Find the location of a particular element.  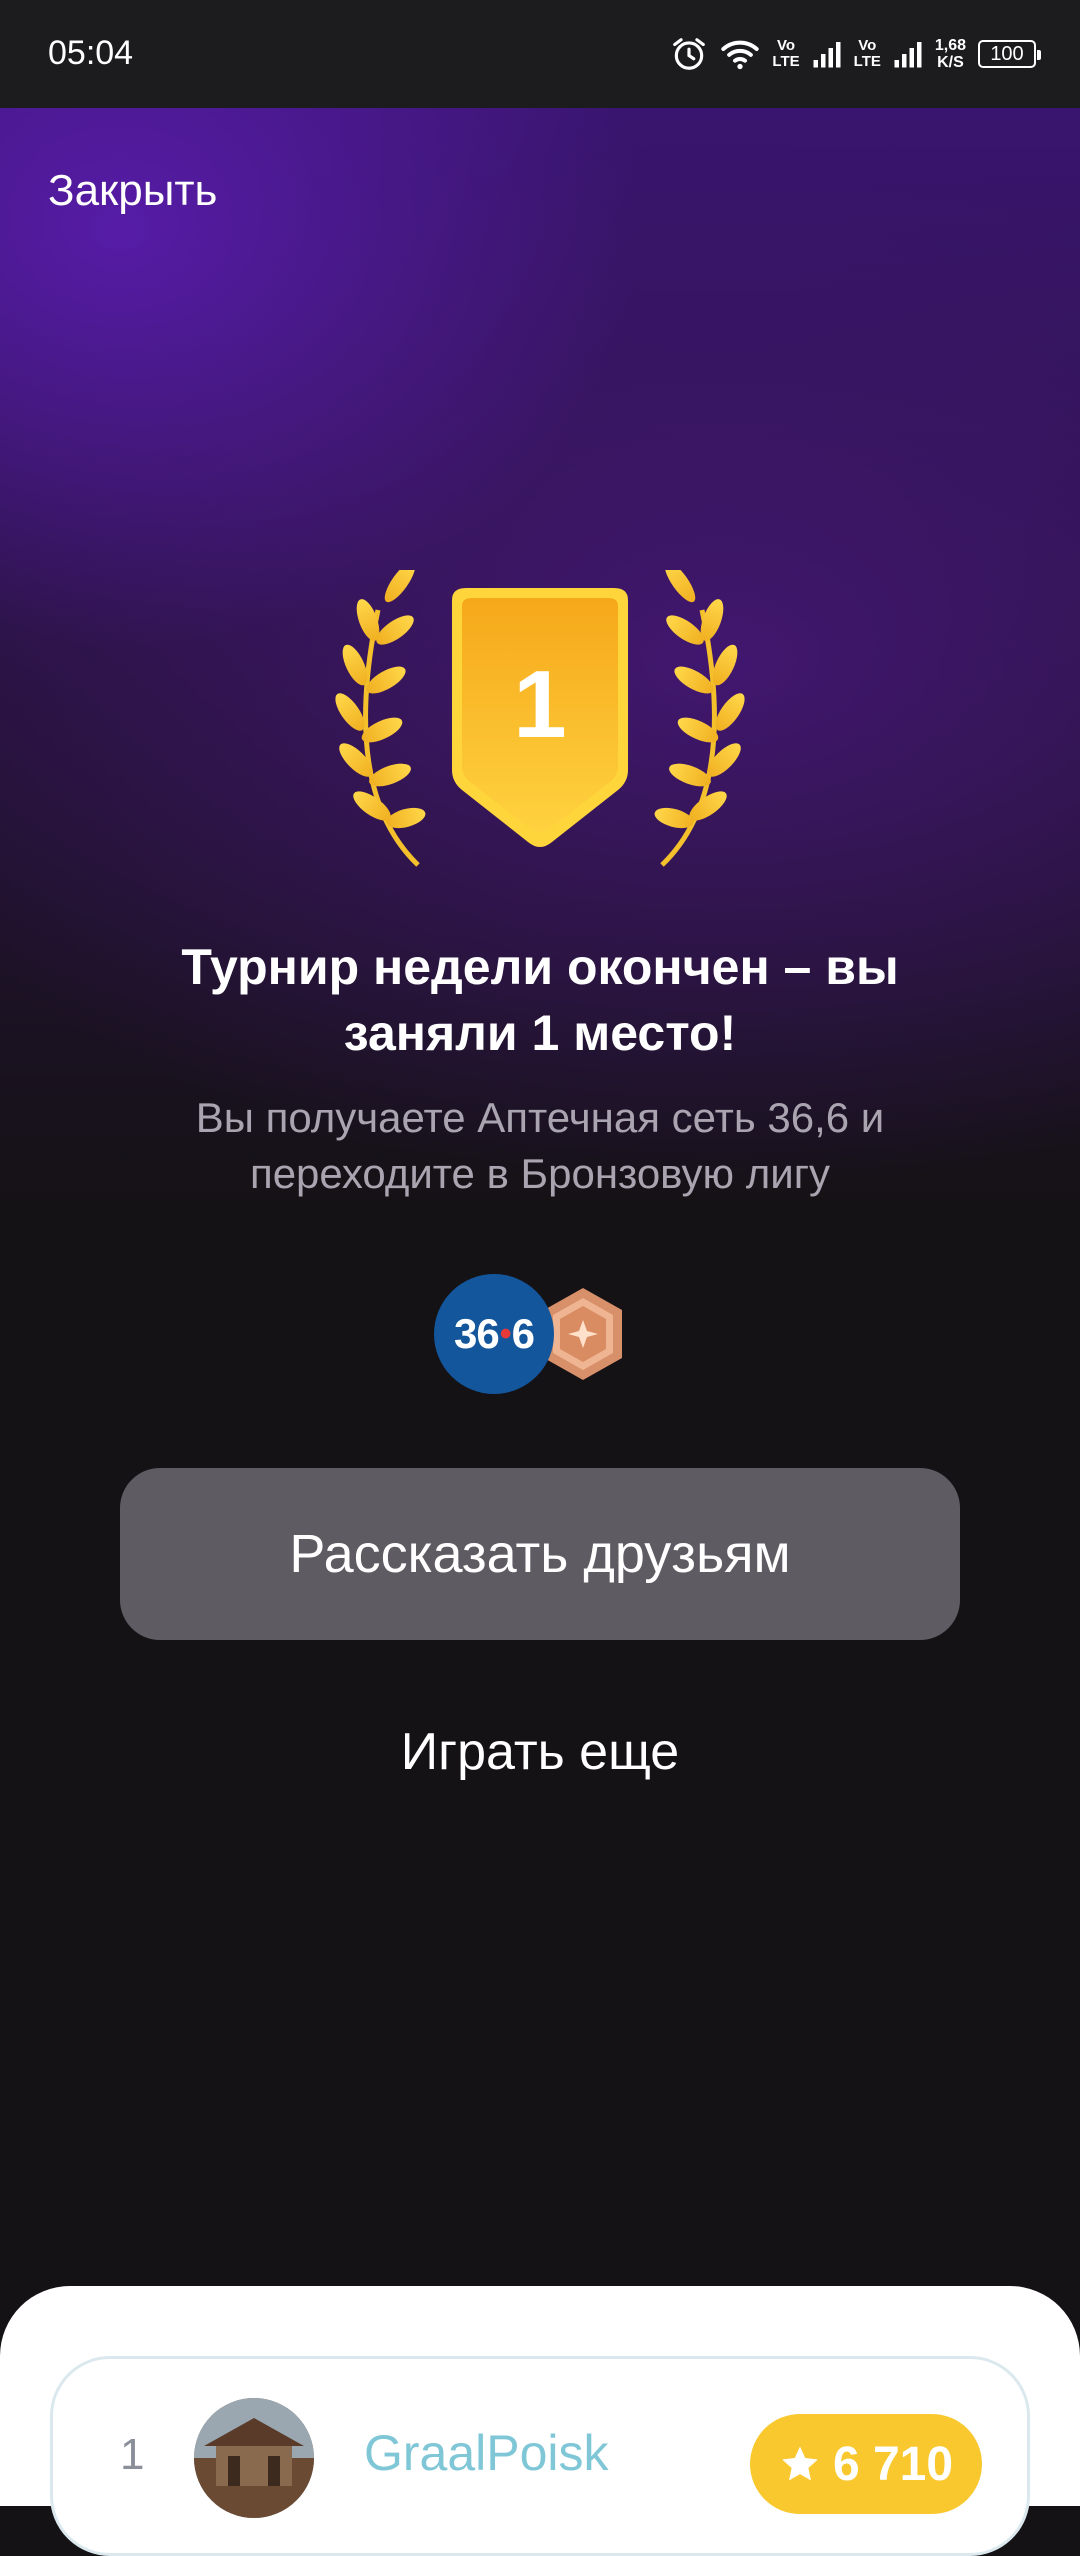

battery-level: 100 is located at coordinates (1007, 53).